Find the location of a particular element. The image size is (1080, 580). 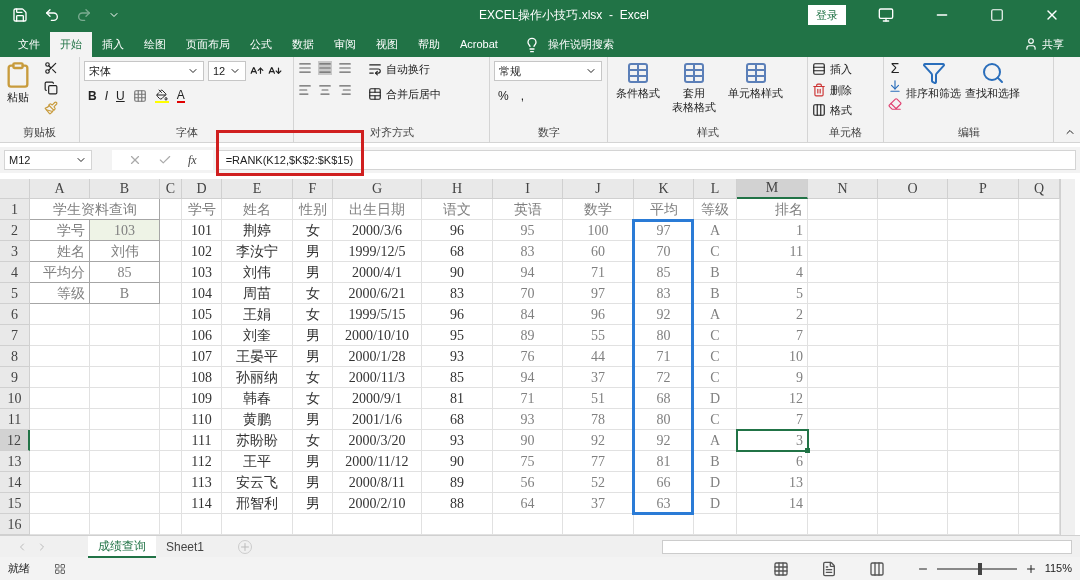

row-header: 5 is located at coordinates (15, 293).